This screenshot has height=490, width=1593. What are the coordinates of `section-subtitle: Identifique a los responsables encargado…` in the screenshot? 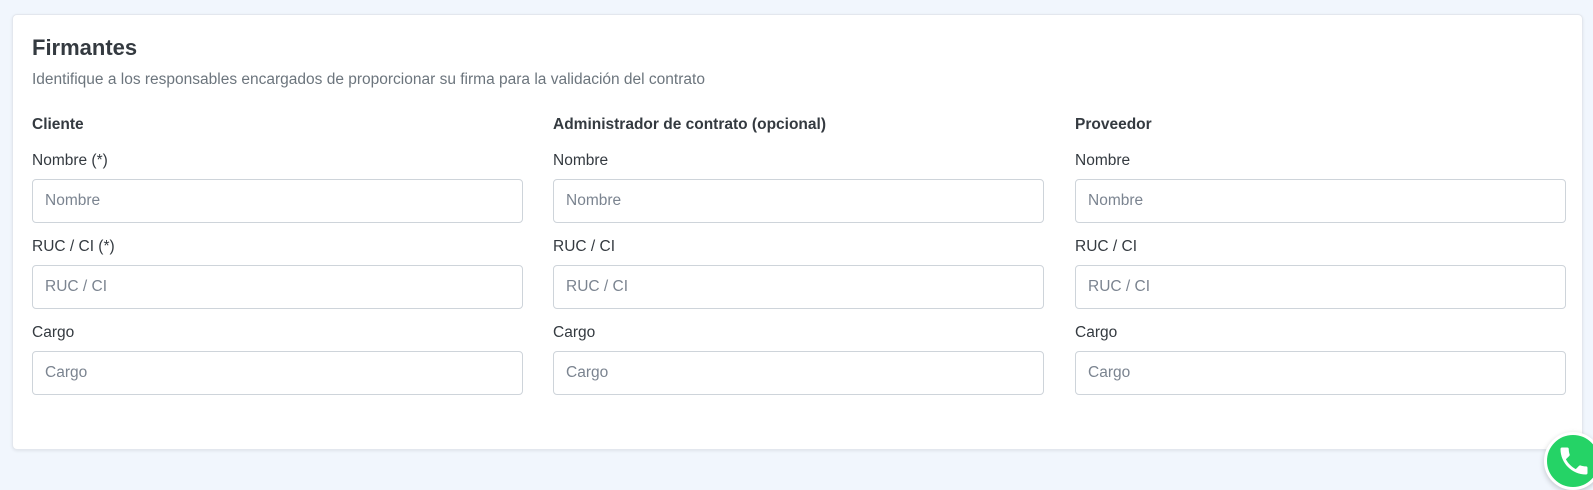 It's located at (368, 79).